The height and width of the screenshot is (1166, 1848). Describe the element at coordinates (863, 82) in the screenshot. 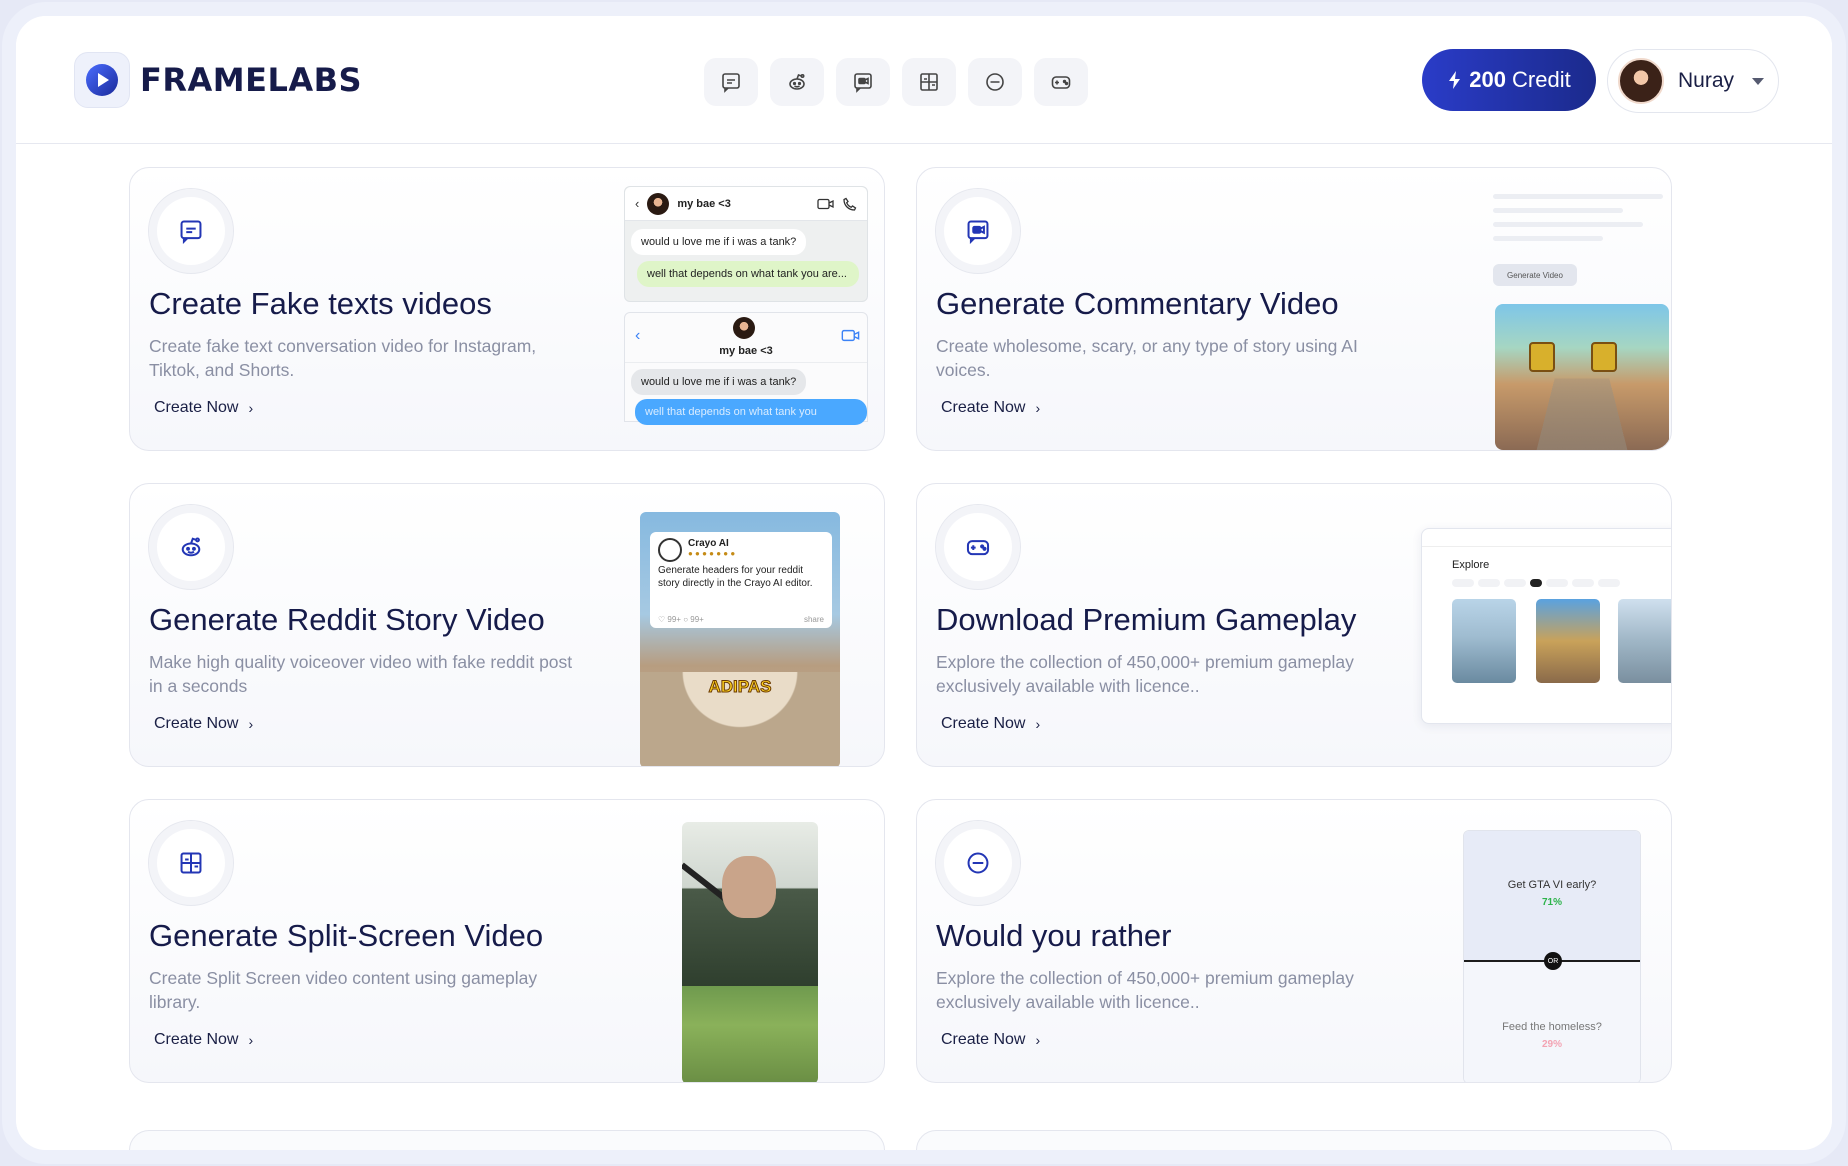

I see `video-message-icon` at that location.